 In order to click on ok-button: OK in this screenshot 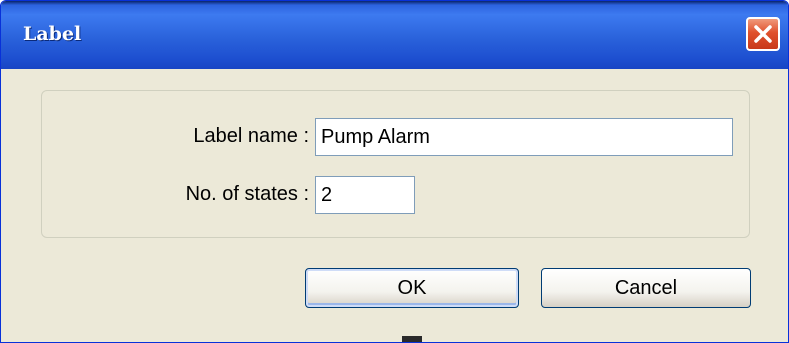, I will do `click(412, 288)`.